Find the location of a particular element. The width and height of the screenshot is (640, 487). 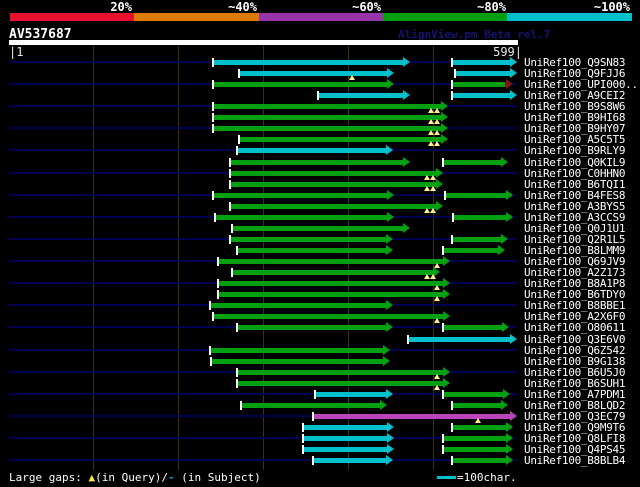

subject-label: UniRef100_O80611 is located at coordinates (574, 327).